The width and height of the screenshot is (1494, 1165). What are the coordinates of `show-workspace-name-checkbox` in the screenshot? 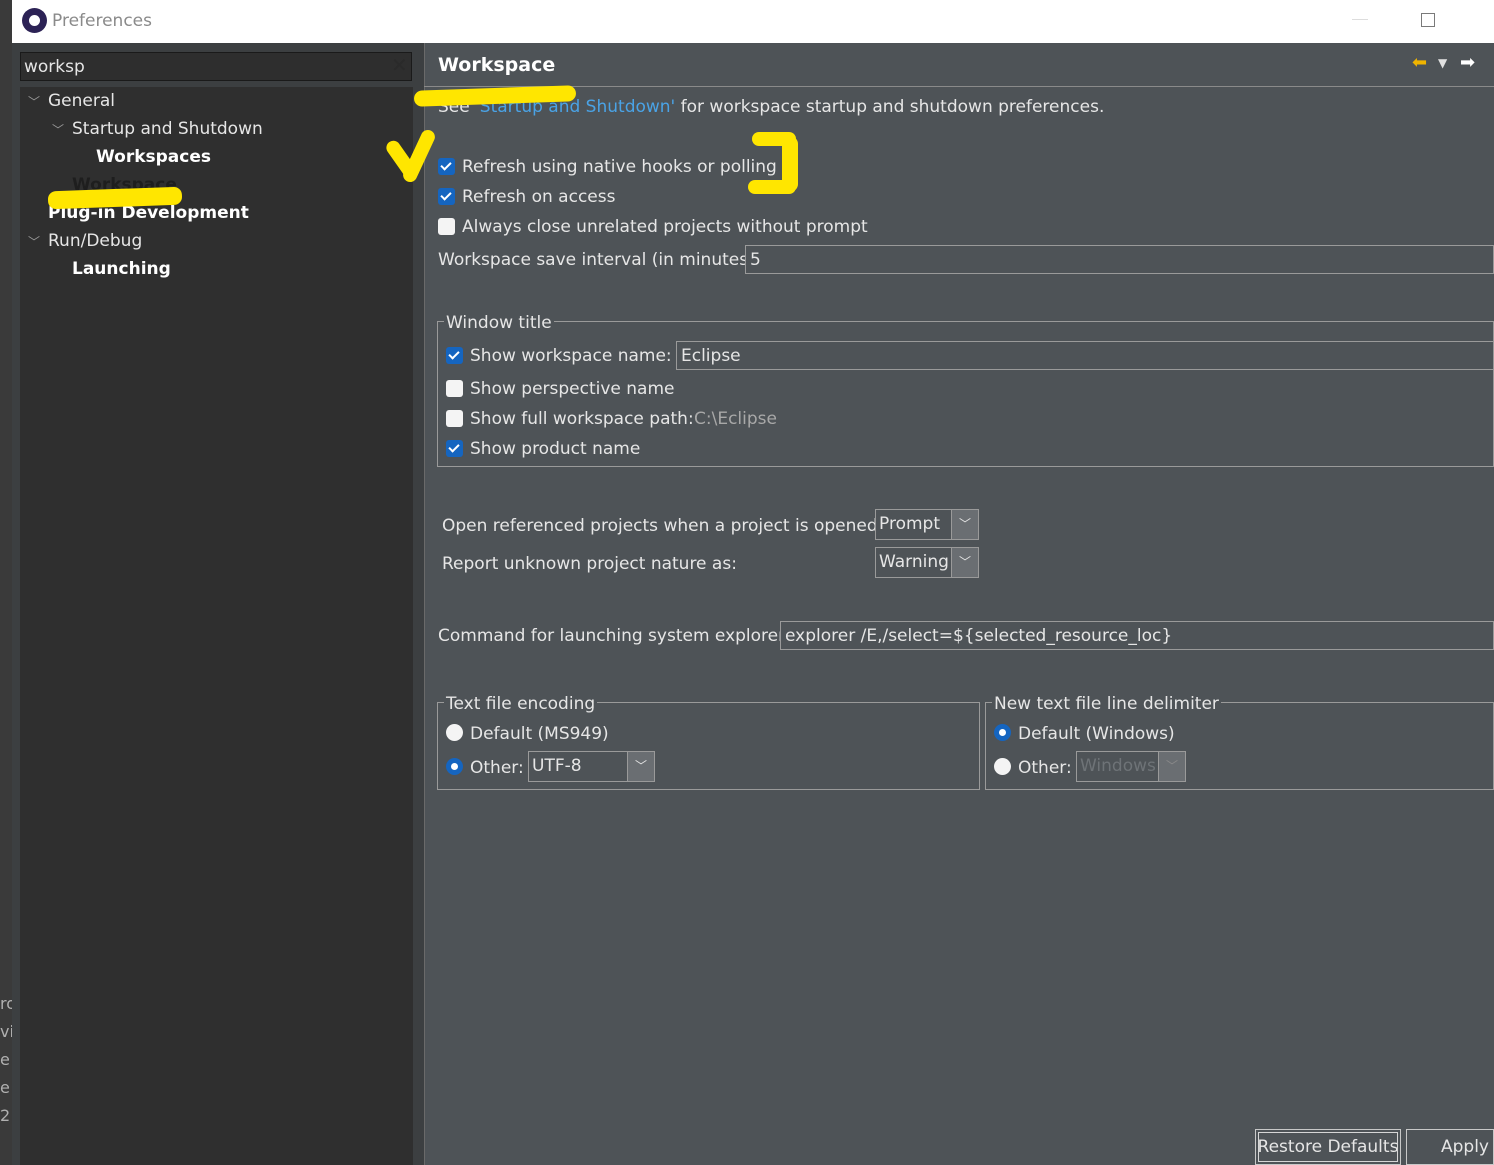 It's located at (454, 355).